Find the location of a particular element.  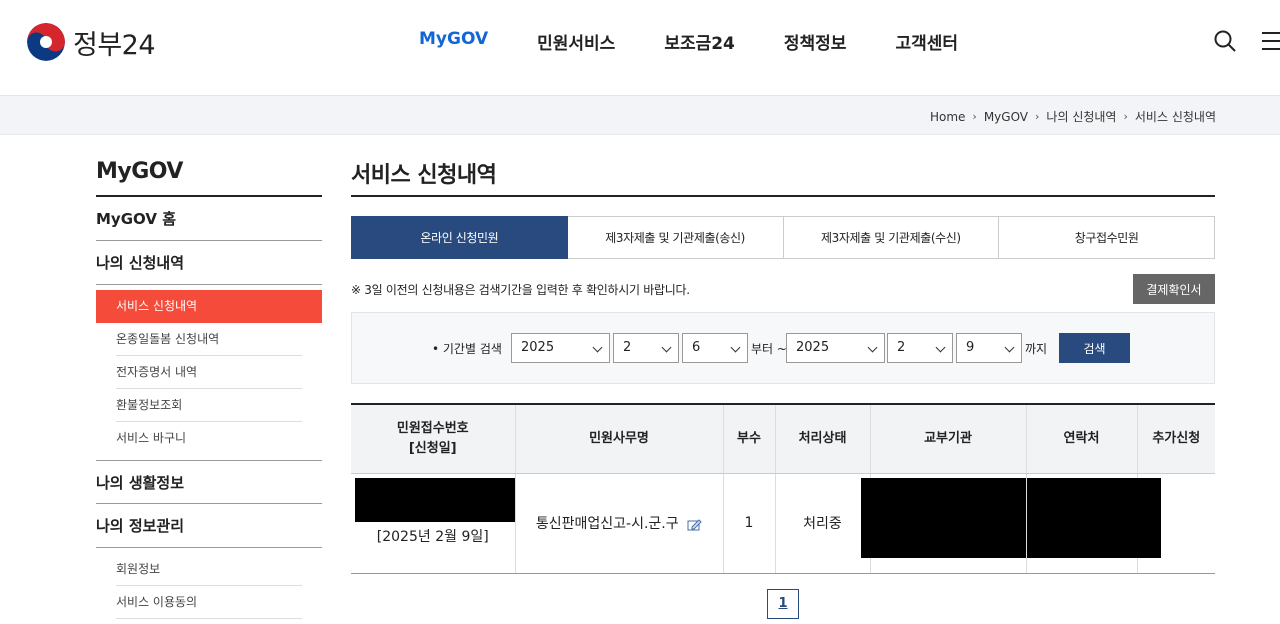

breadcrumb-my-applications: 나의 신청내역 is located at coordinates (1081, 116).